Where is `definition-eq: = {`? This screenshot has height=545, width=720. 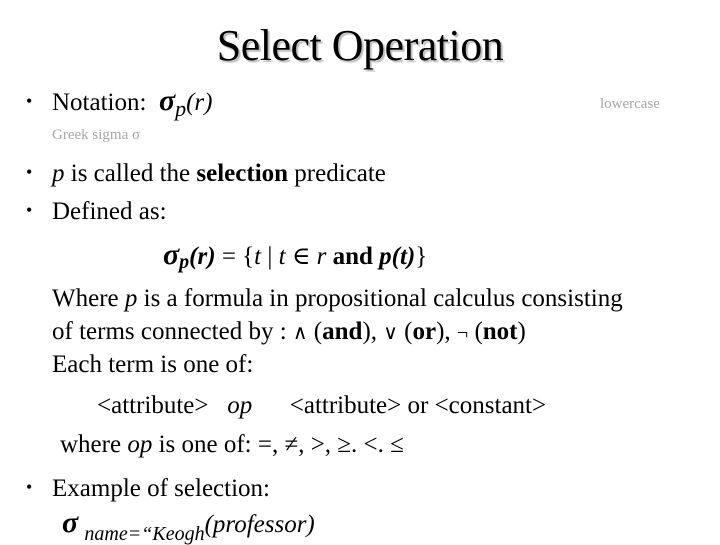
definition-eq: = { is located at coordinates (235, 256).